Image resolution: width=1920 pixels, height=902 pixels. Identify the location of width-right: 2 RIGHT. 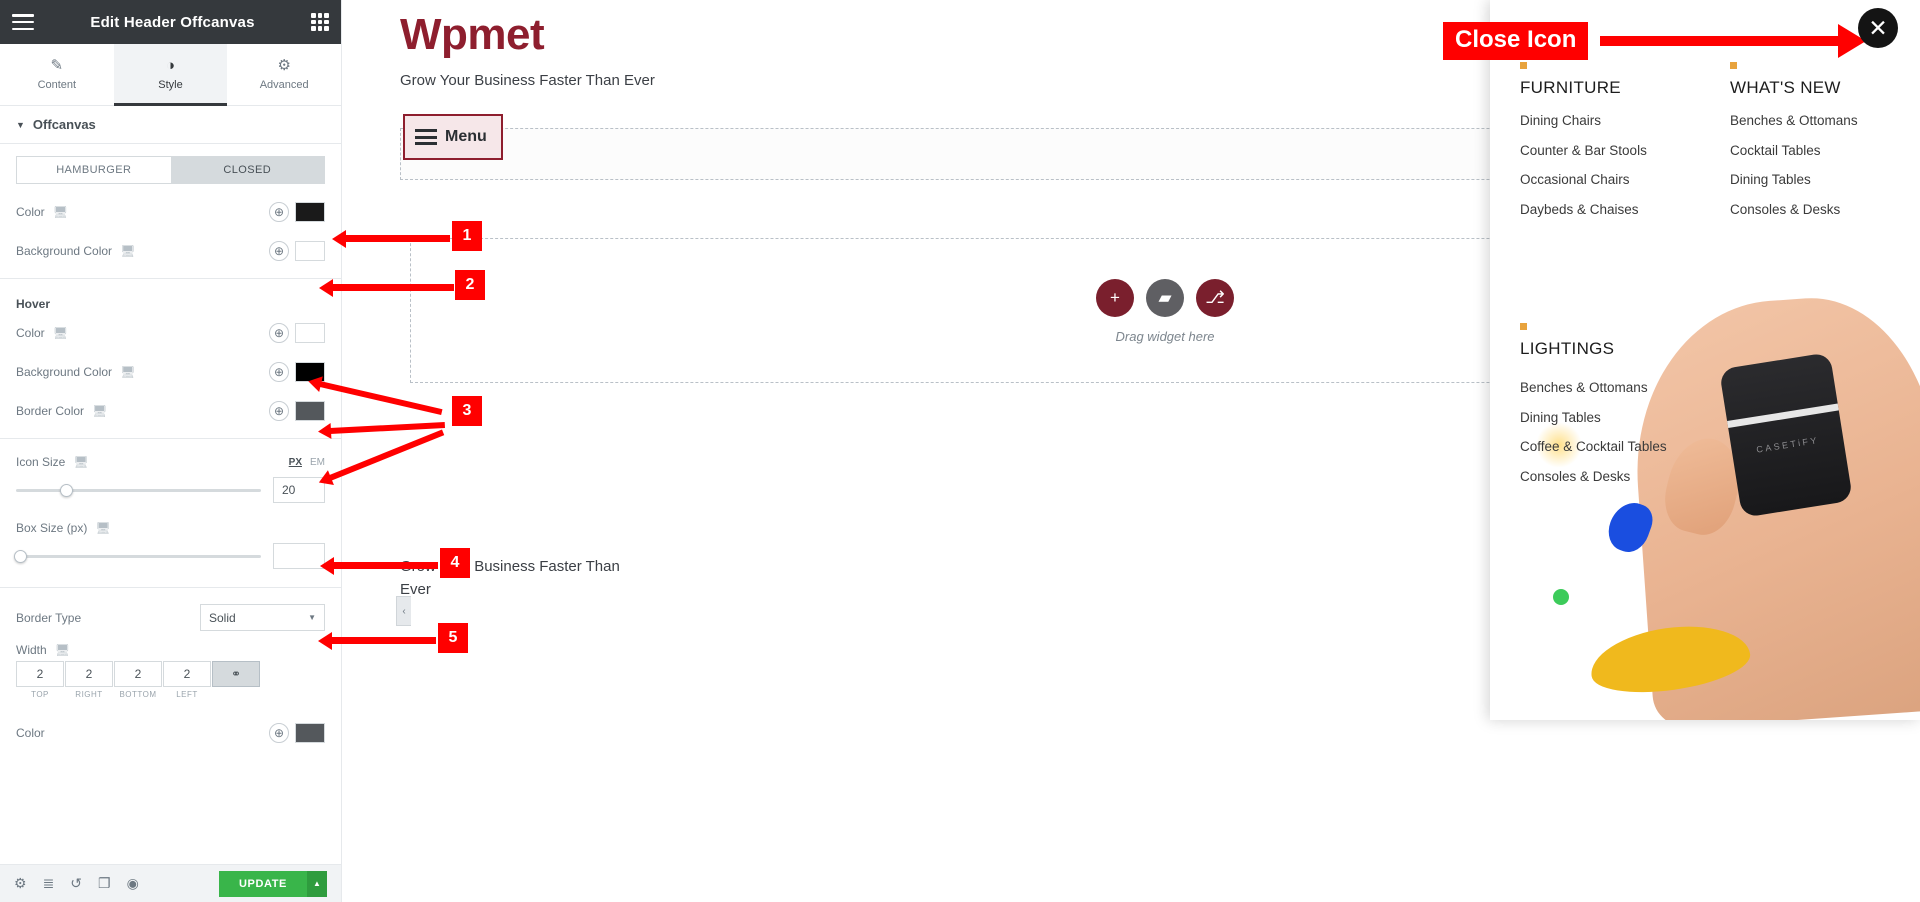
(89, 680).